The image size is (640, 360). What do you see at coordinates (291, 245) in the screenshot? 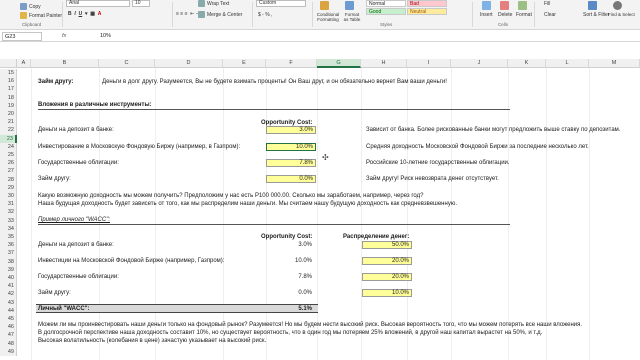
I see `wacc-deposit-cost: 3.0%` at bounding box center [291, 245].